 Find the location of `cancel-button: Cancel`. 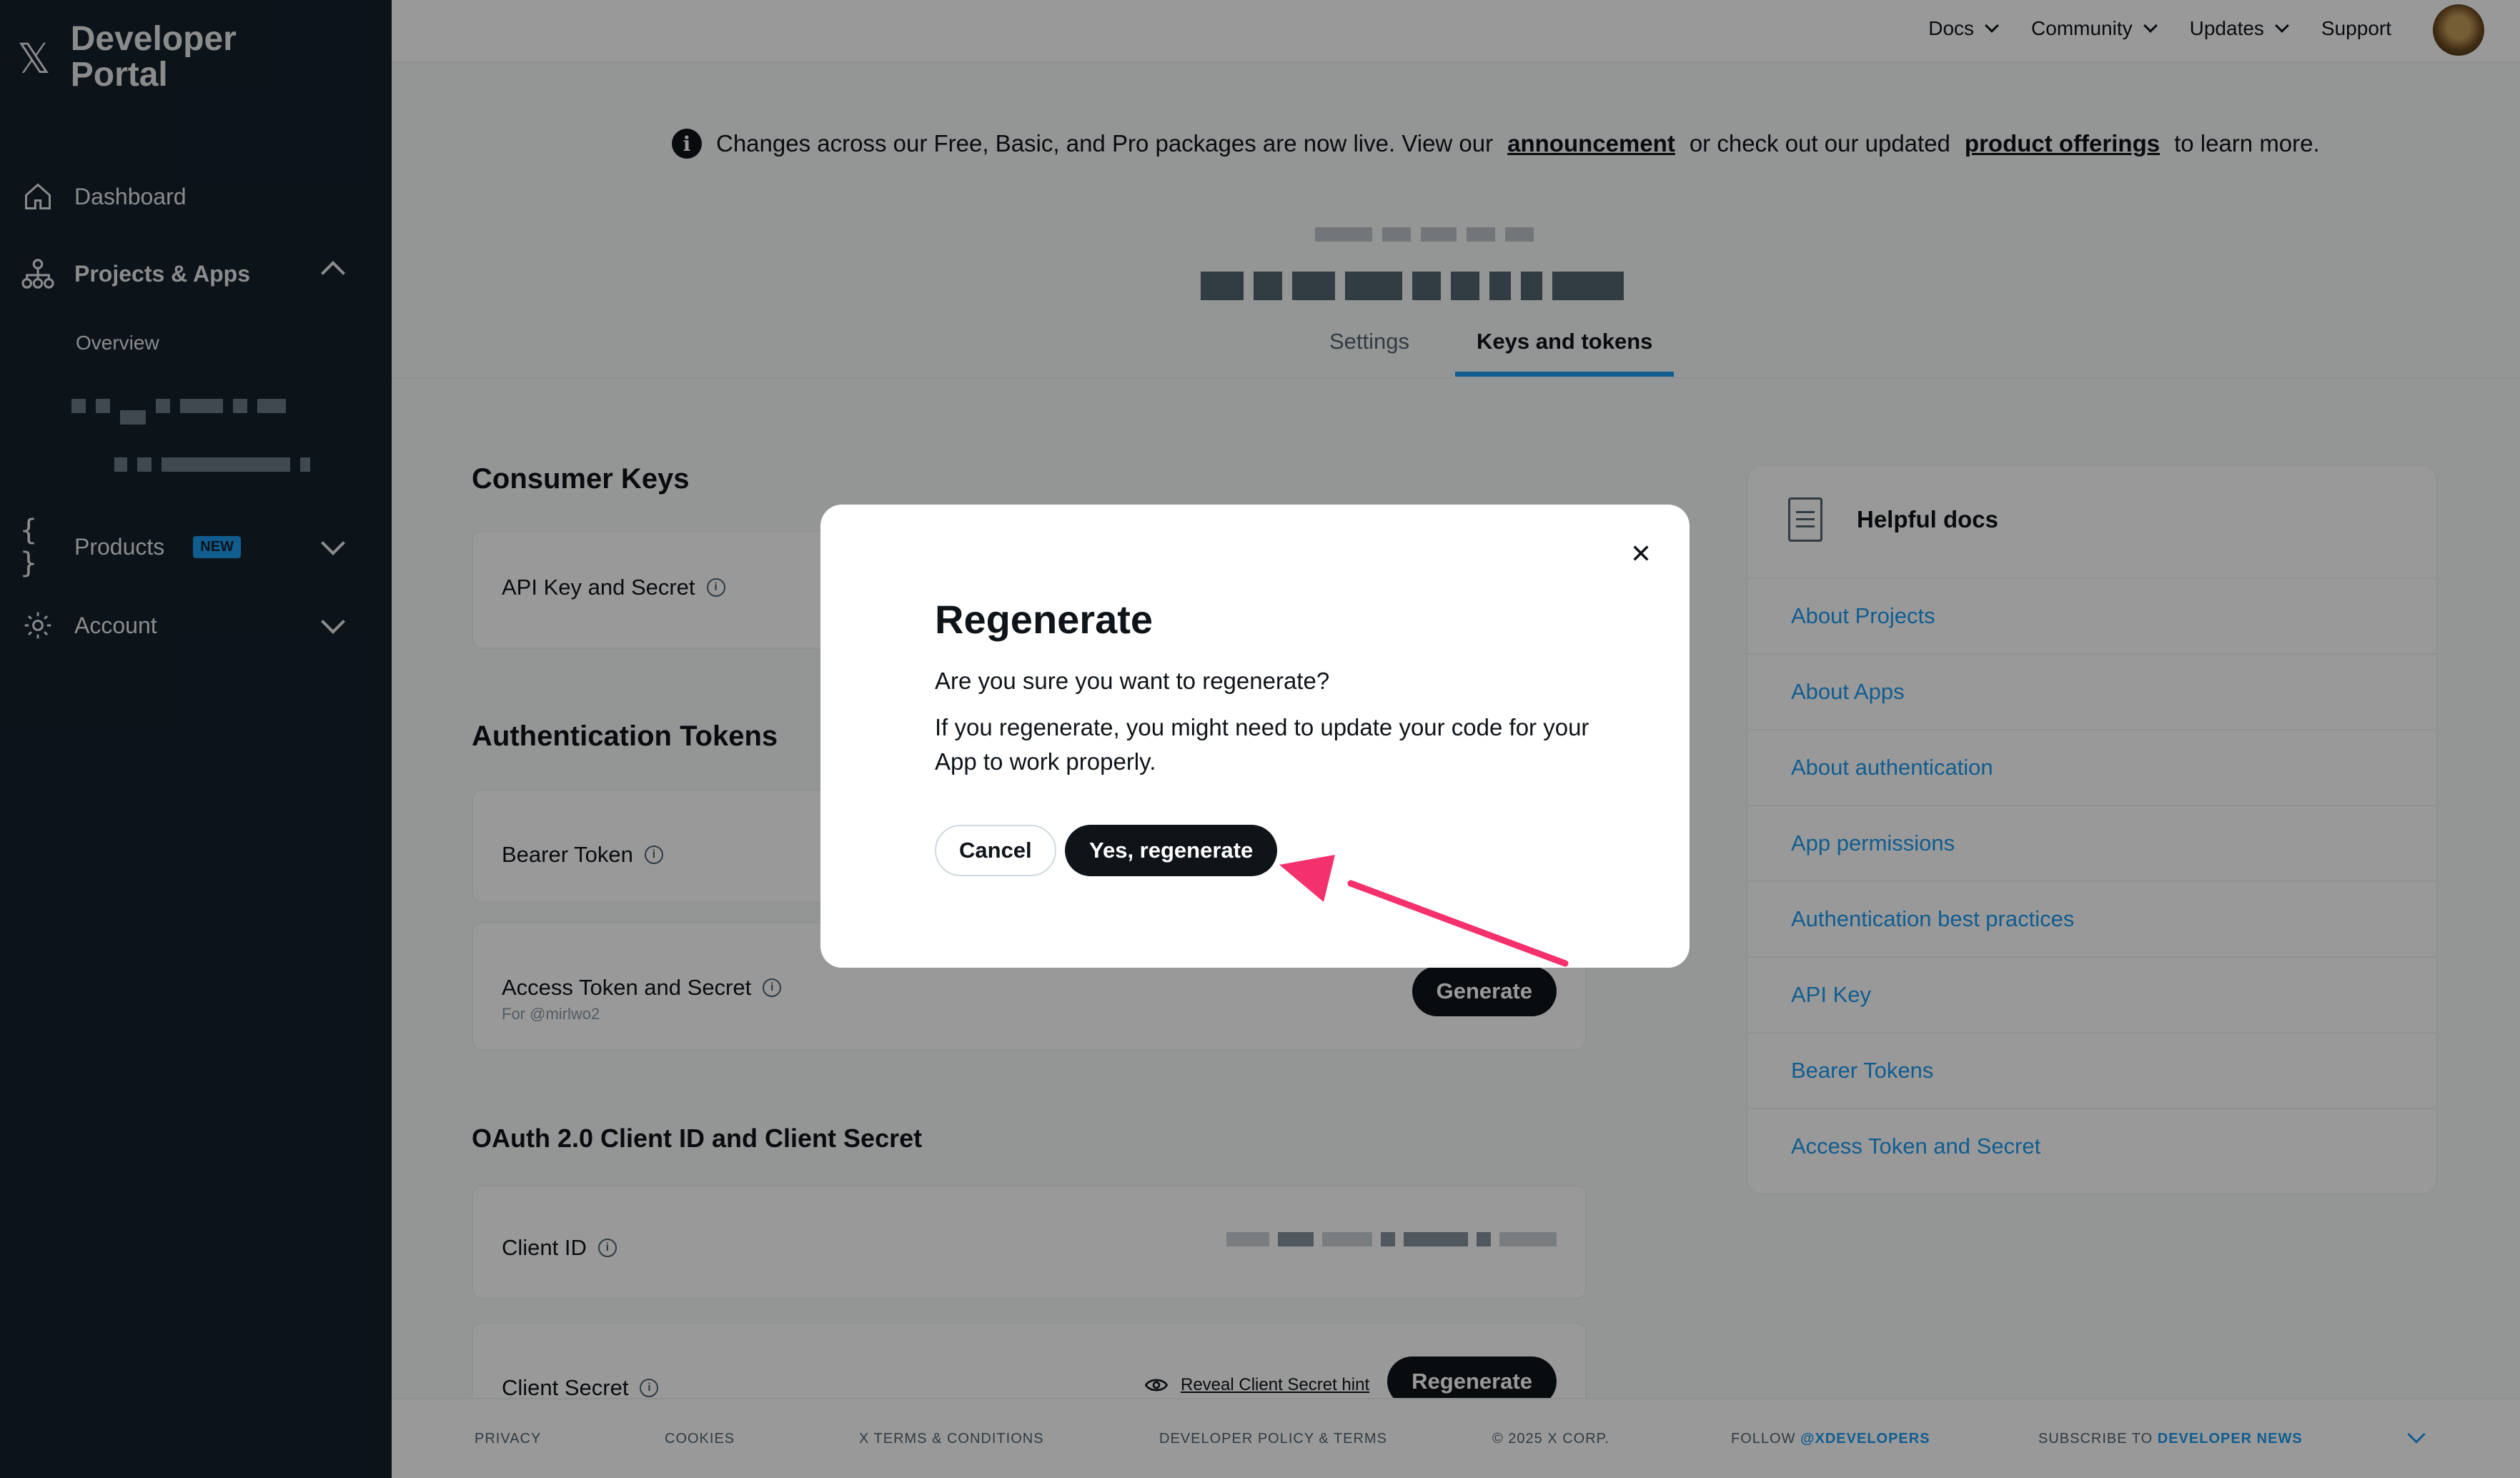

cancel-button: Cancel is located at coordinates (995, 850).